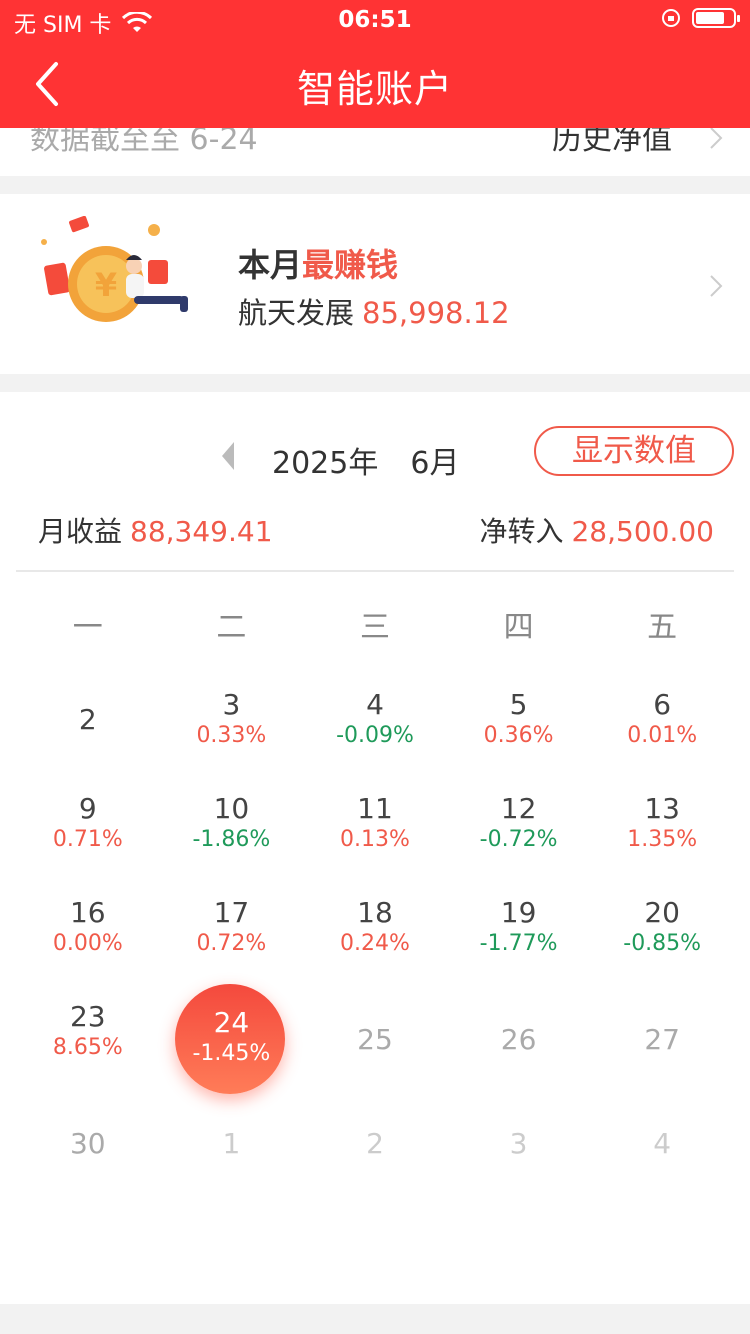 The width and height of the screenshot is (750, 1334). I want to click on weekday-label: 三, so click(374, 627).